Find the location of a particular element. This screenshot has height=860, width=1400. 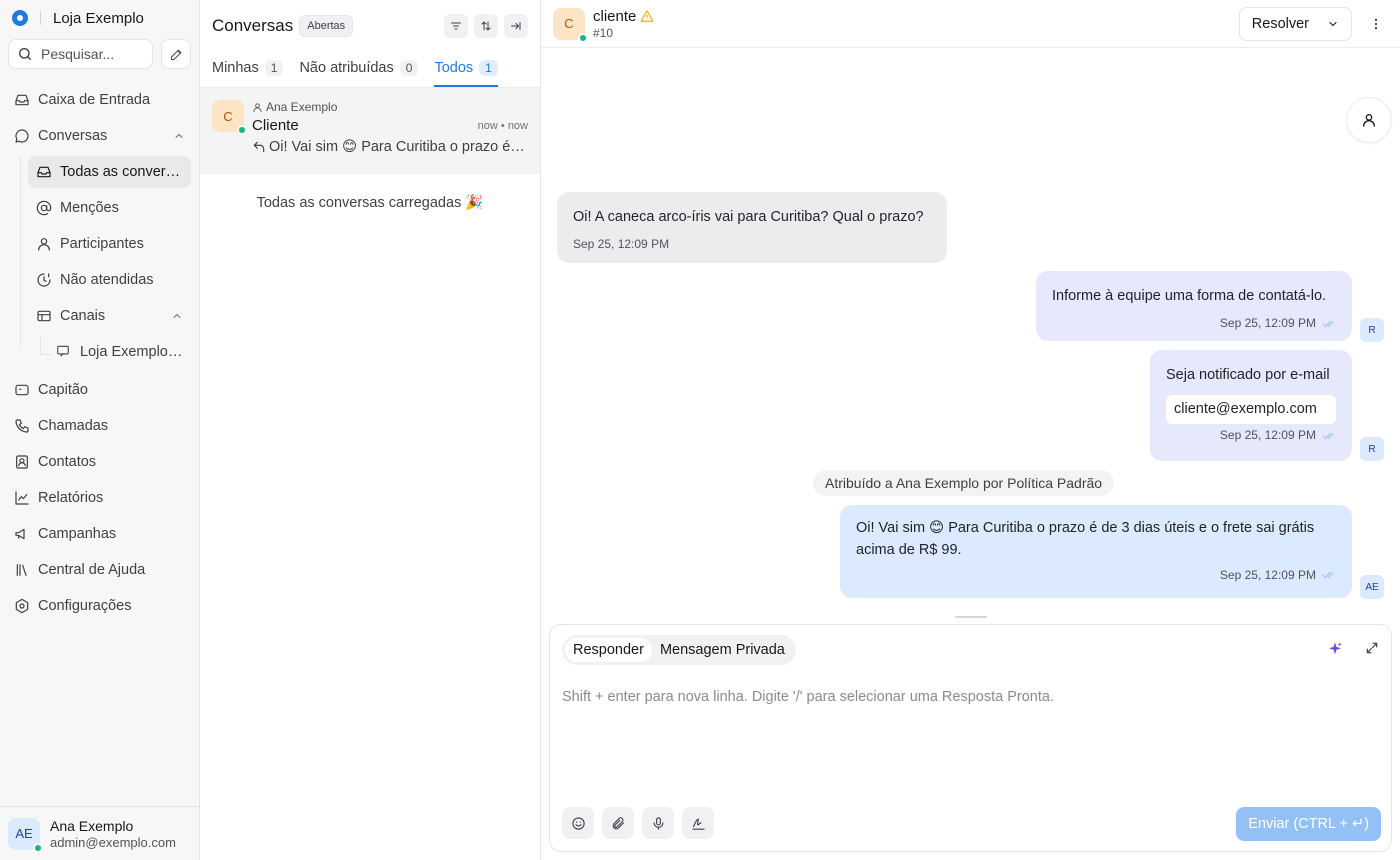

chevron-down-icon is located at coordinates (1333, 24).